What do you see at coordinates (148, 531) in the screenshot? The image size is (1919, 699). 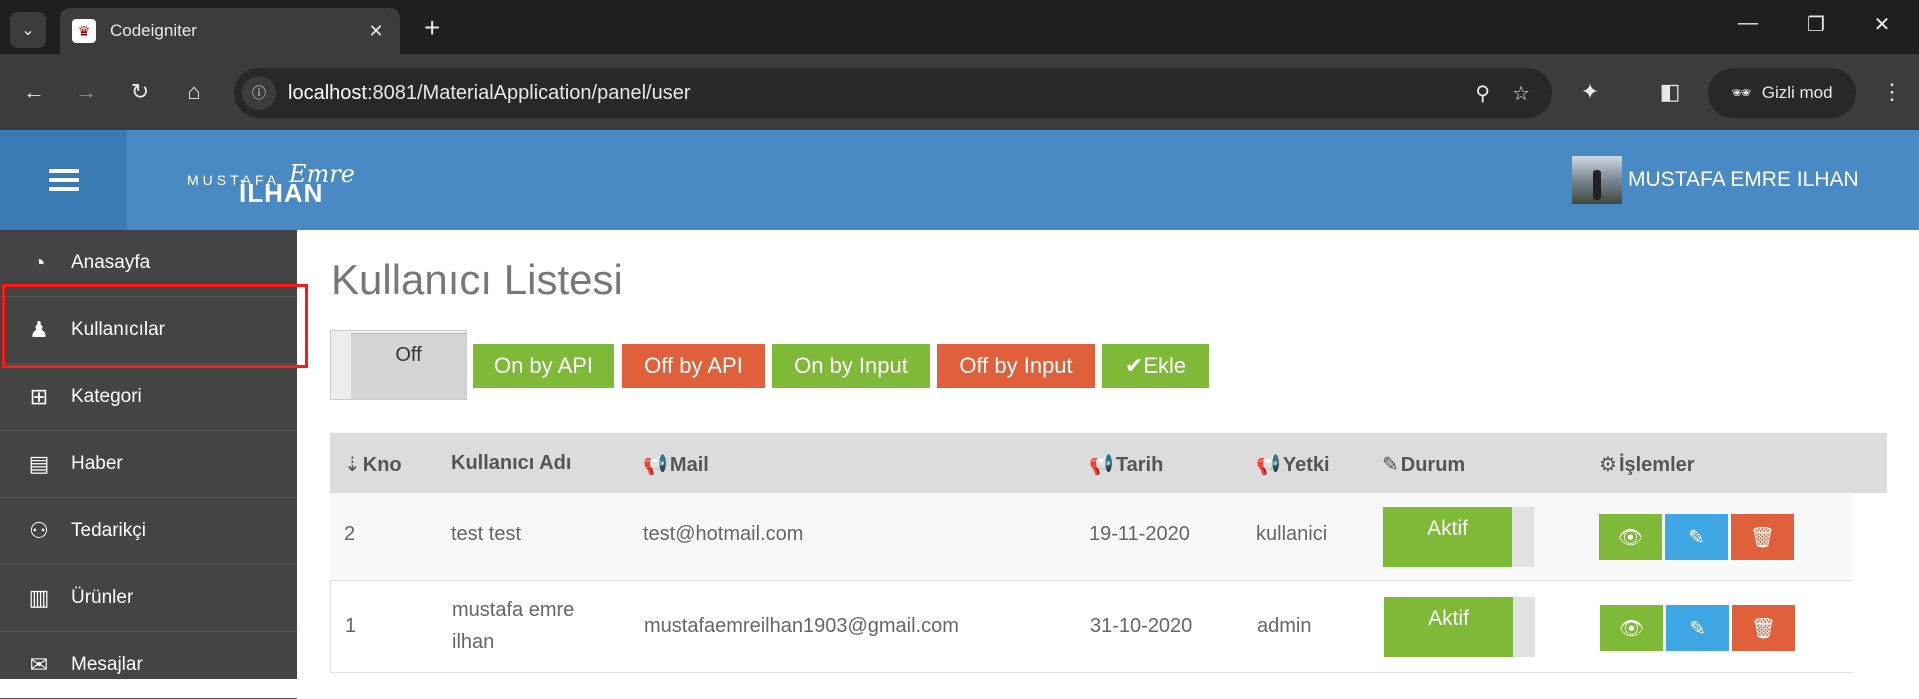 I see `sidebar-item-tedarikci: ⚇ Tedarikçi` at bounding box center [148, 531].